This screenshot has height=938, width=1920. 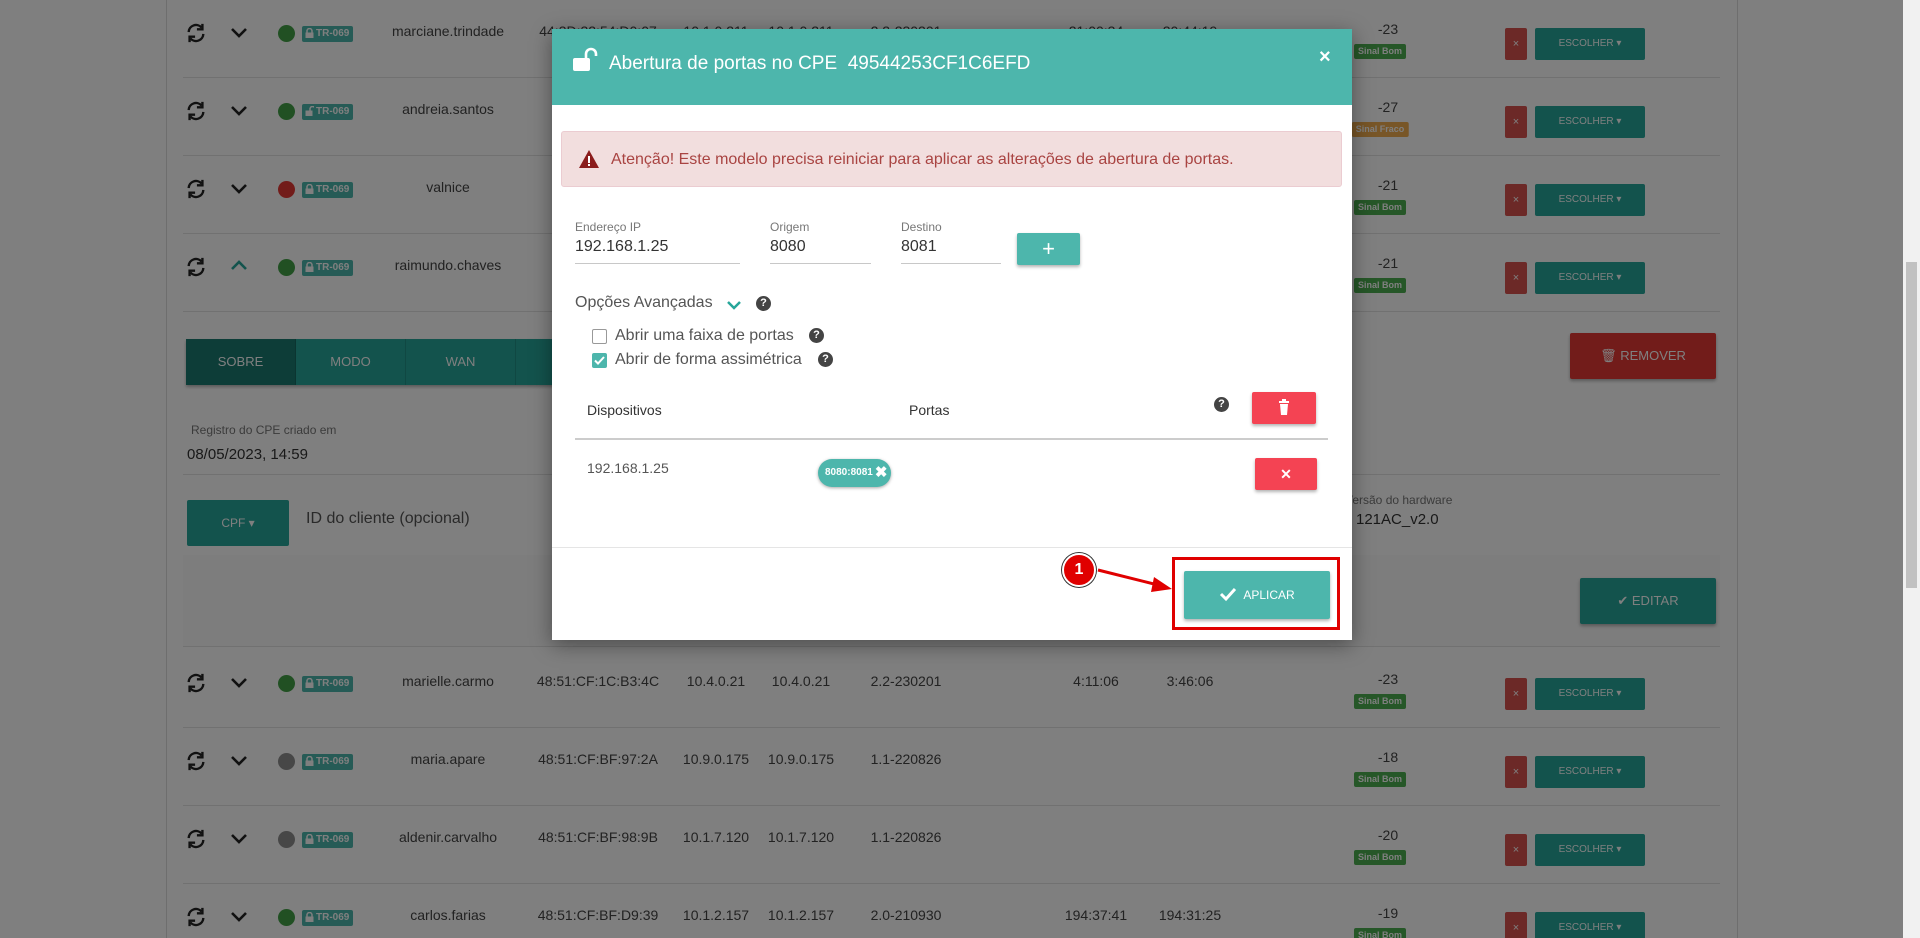 I want to click on trash-icon, so click(x=1284, y=407).